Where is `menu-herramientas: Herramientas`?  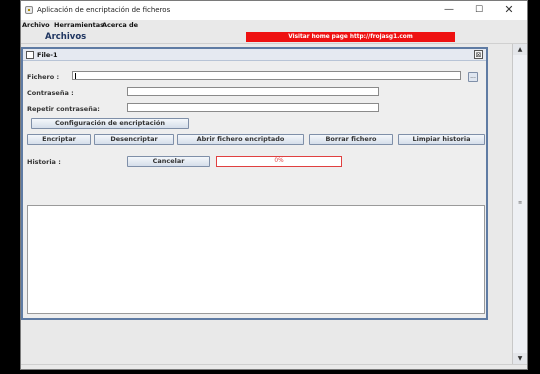
menu-herramientas: Herramientas is located at coordinates (79, 25).